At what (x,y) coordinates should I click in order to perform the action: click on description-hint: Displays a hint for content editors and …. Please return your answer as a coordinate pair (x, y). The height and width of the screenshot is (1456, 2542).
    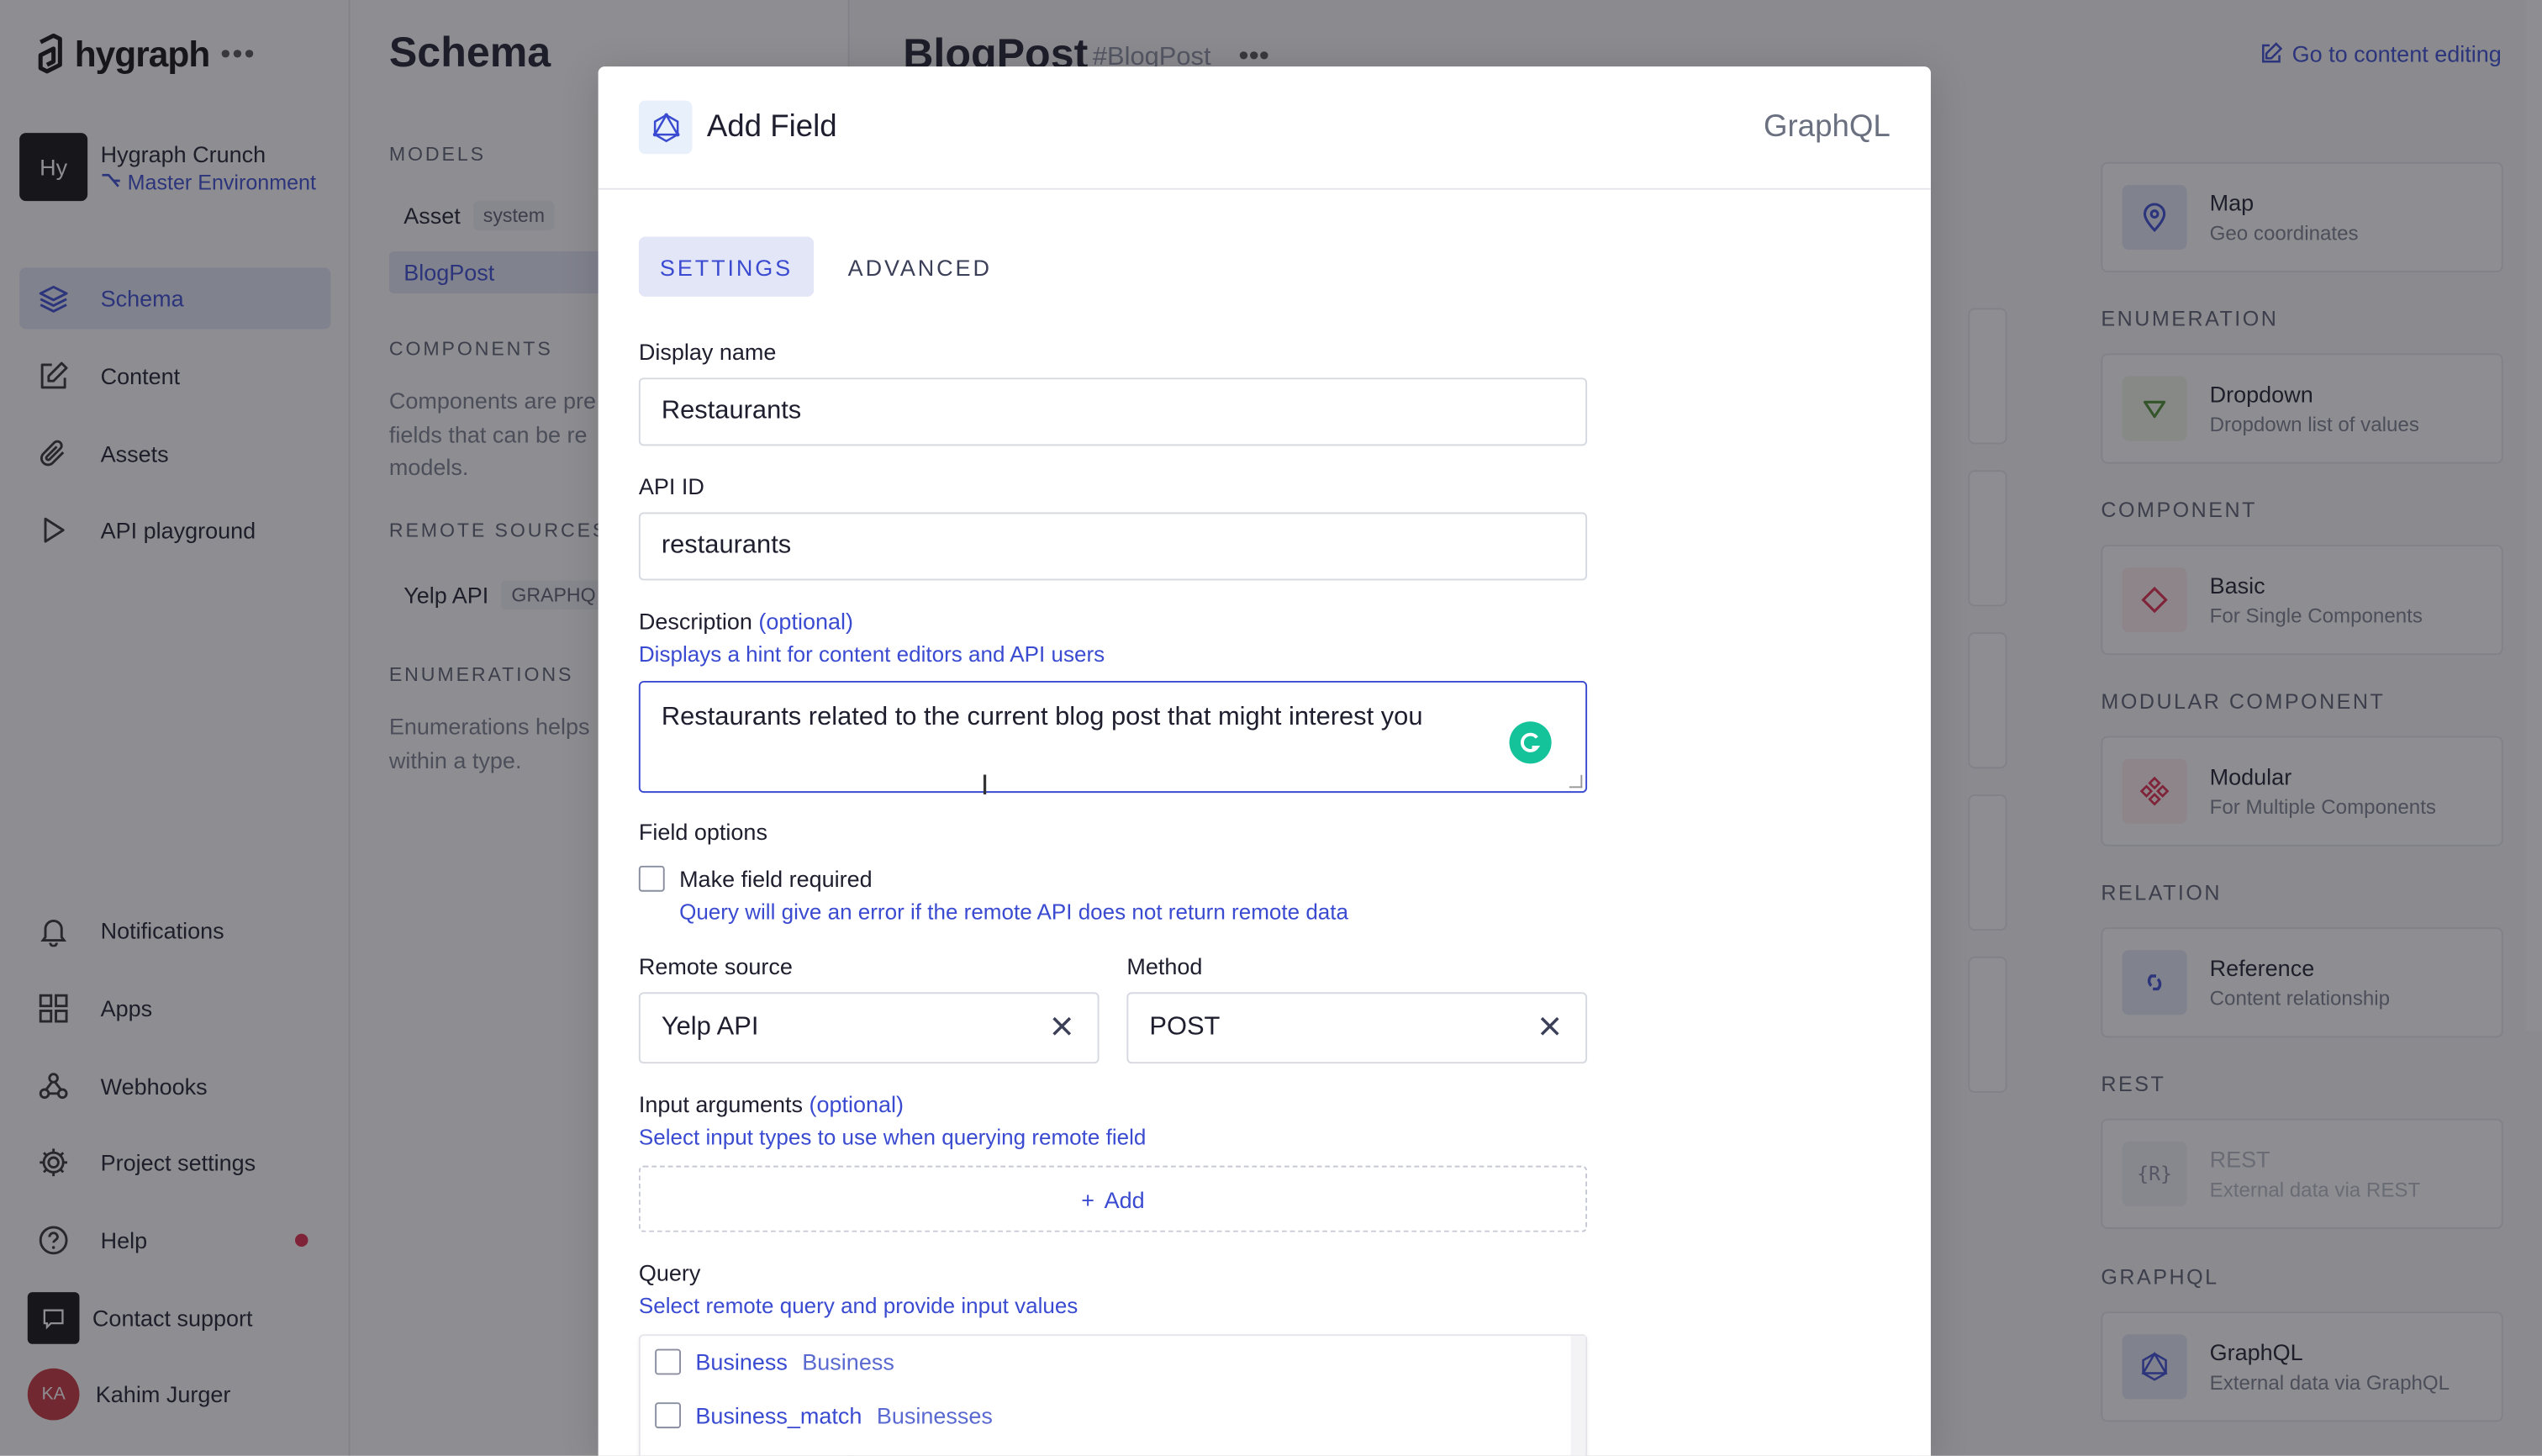
    Looking at the image, I should click on (871, 654).